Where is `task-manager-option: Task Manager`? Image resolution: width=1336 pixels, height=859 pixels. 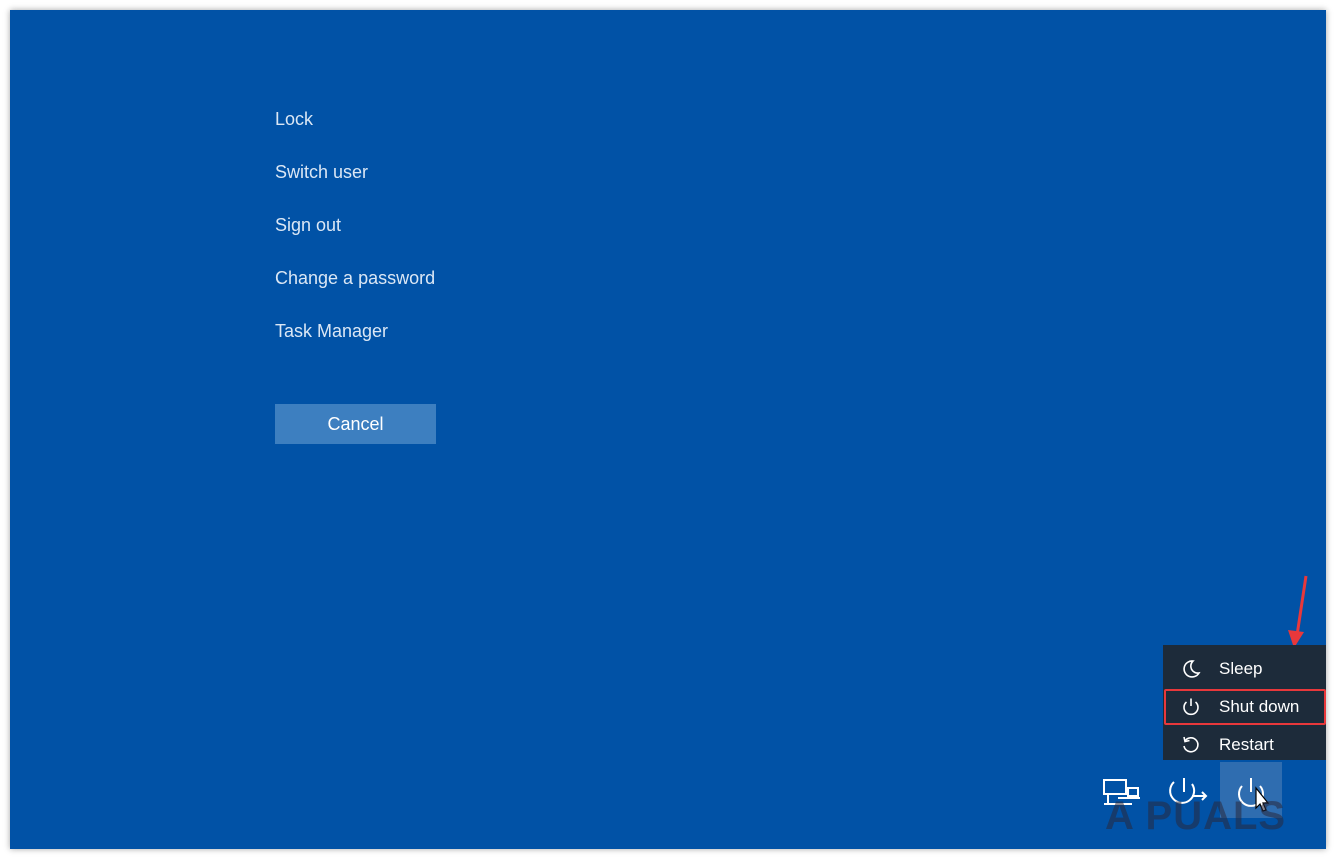 task-manager-option: Task Manager is located at coordinates (355, 344).